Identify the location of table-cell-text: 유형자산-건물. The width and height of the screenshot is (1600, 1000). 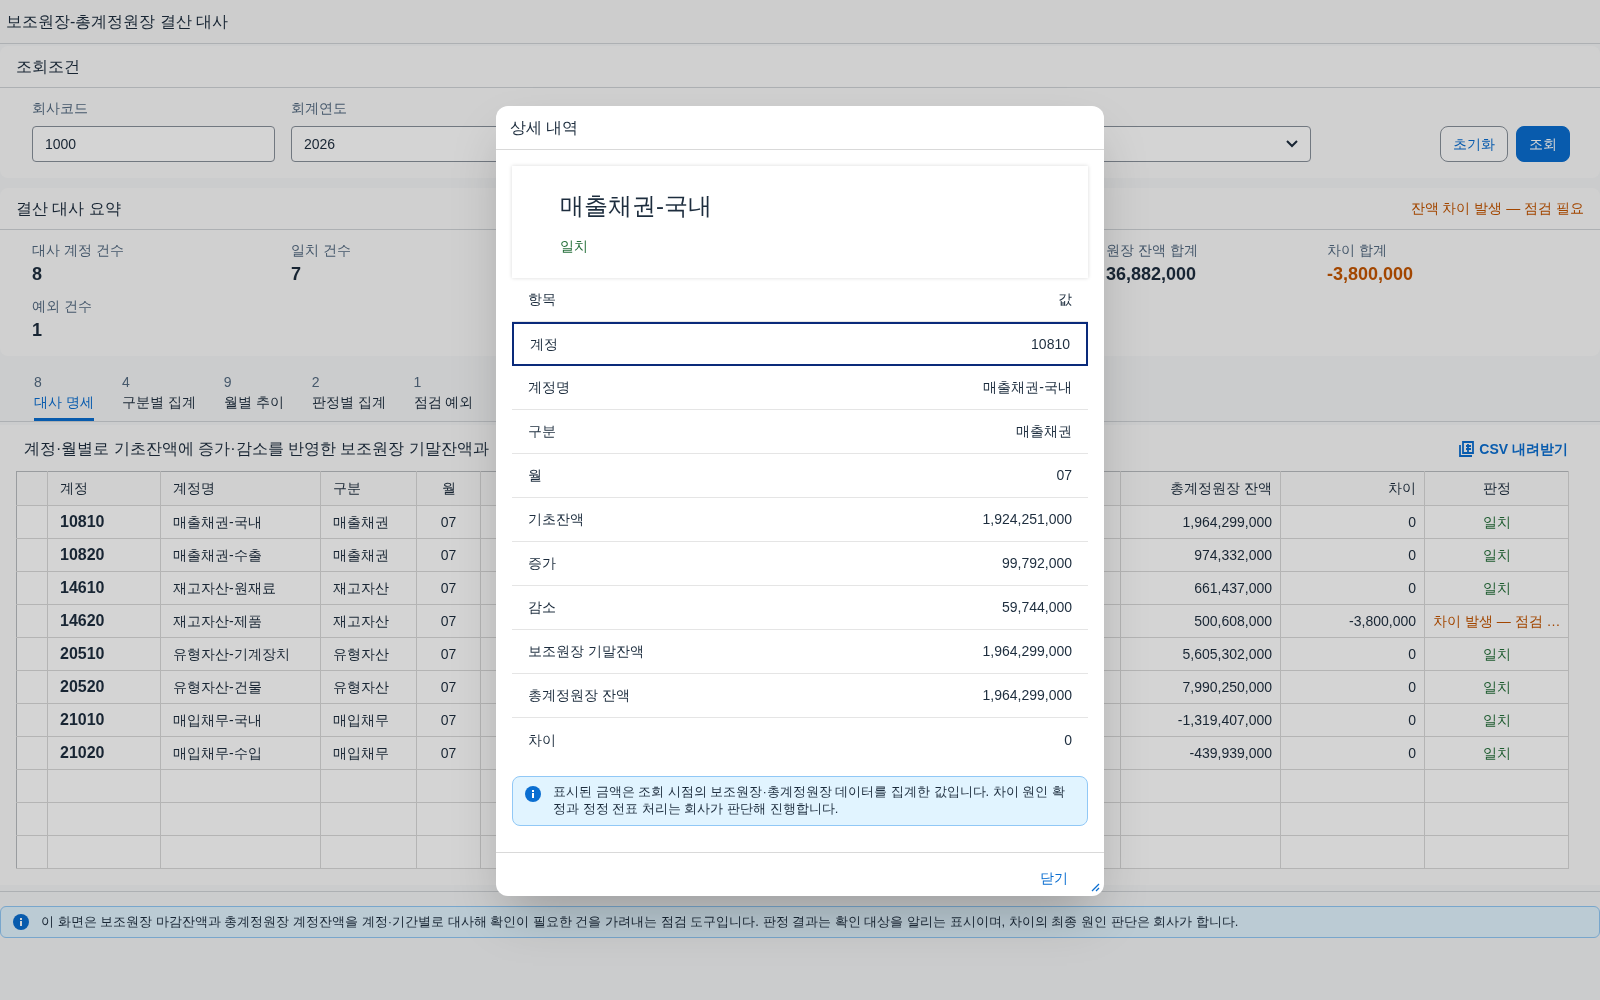
(217, 686).